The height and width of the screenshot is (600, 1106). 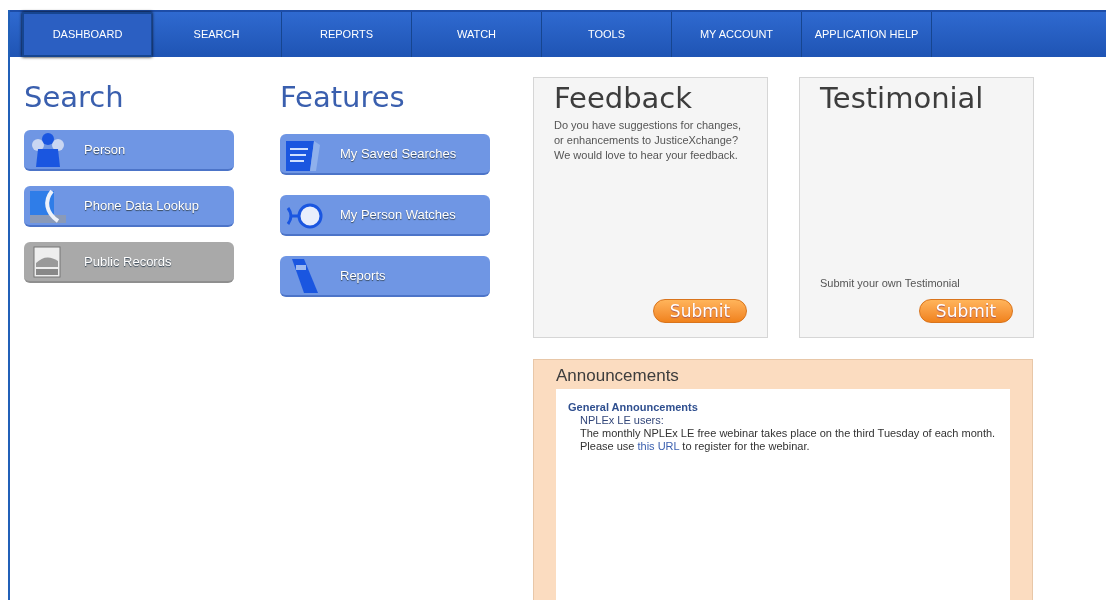 I want to click on nav-tab: APPLICATION HELP, so click(x=867, y=34).